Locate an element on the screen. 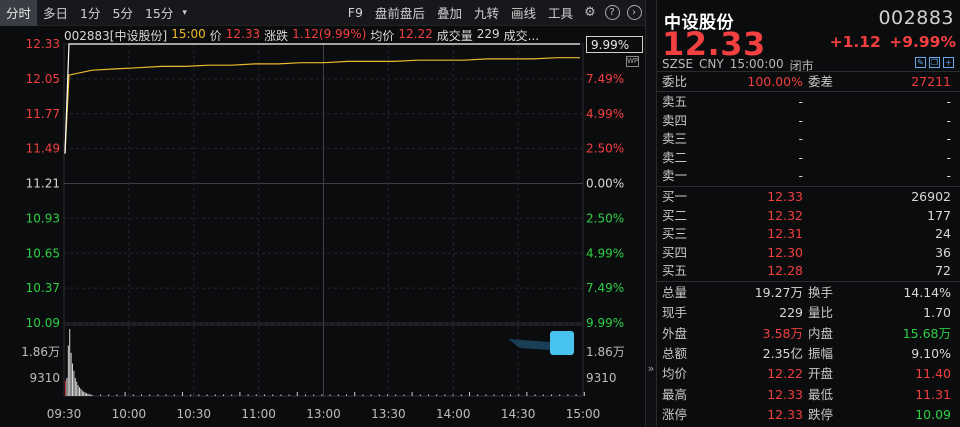  change-pct: +9.99% is located at coordinates (922, 42).